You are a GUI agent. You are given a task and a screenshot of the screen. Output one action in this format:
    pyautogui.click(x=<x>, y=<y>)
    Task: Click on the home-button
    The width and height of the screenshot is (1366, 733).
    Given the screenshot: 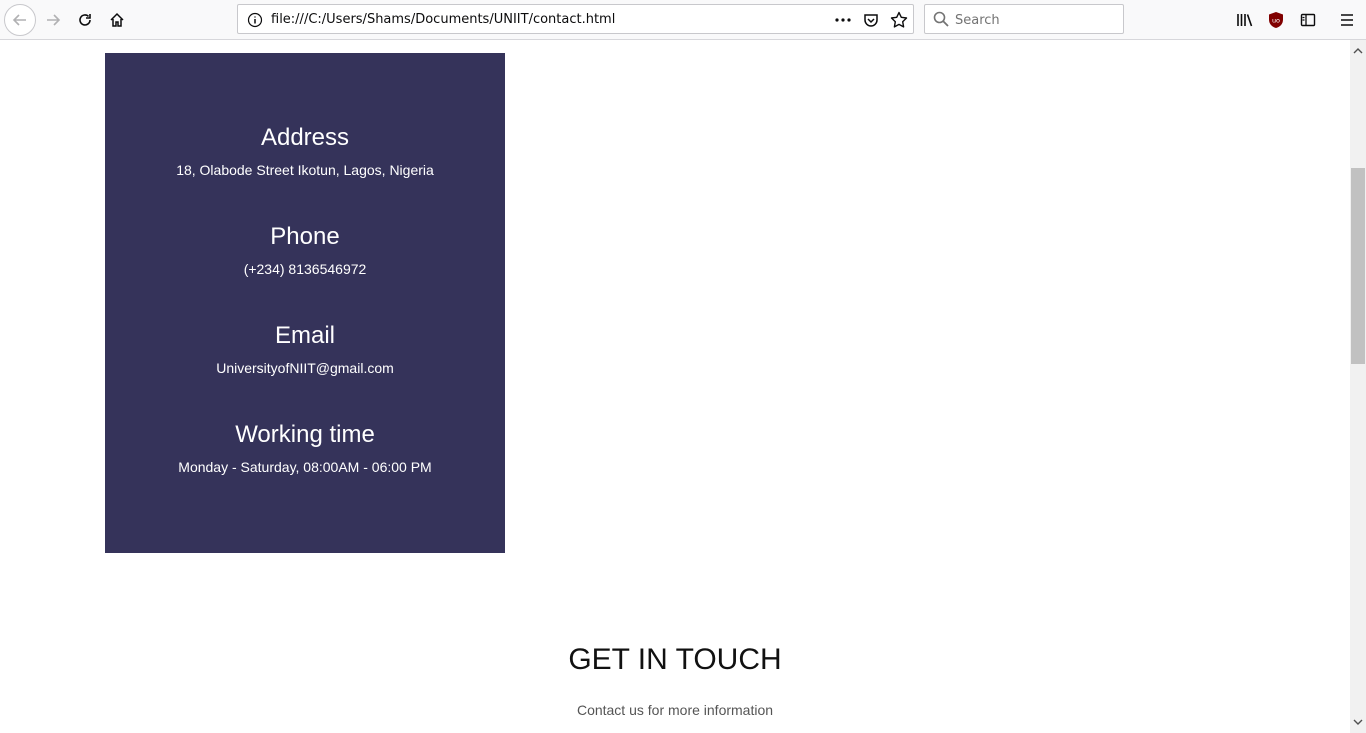 What is the action you would take?
    pyautogui.click(x=117, y=20)
    